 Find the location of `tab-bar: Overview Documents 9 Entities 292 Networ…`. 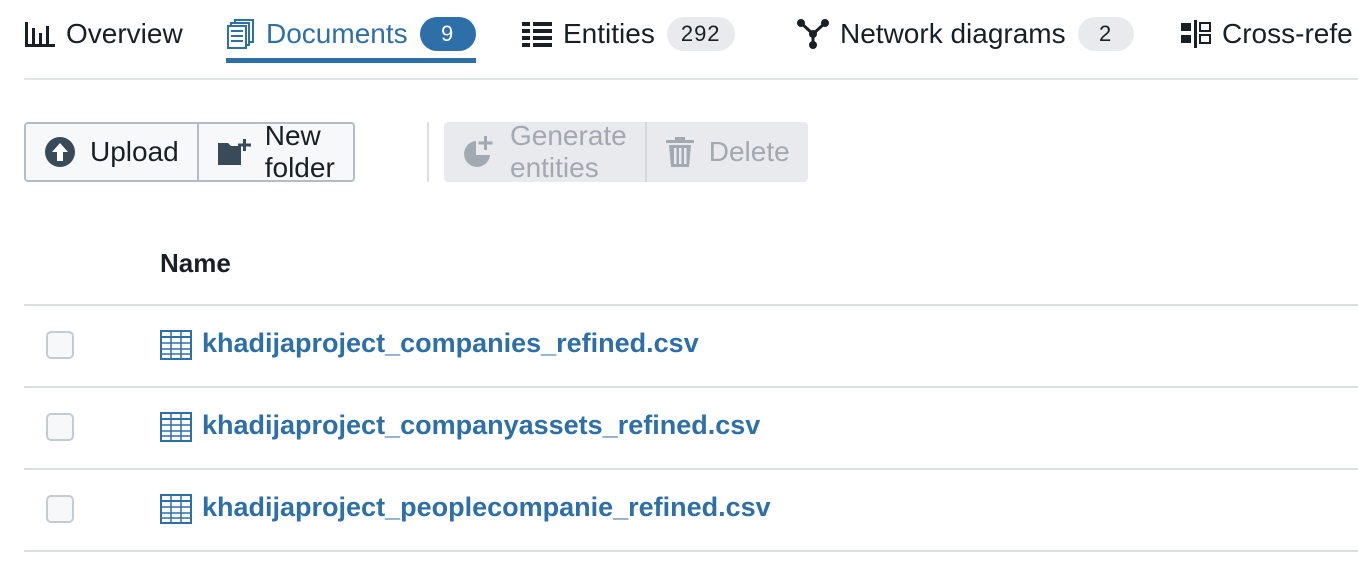

tab-bar: Overview Documents 9 Entities 292 Networ… is located at coordinates (691, 40).